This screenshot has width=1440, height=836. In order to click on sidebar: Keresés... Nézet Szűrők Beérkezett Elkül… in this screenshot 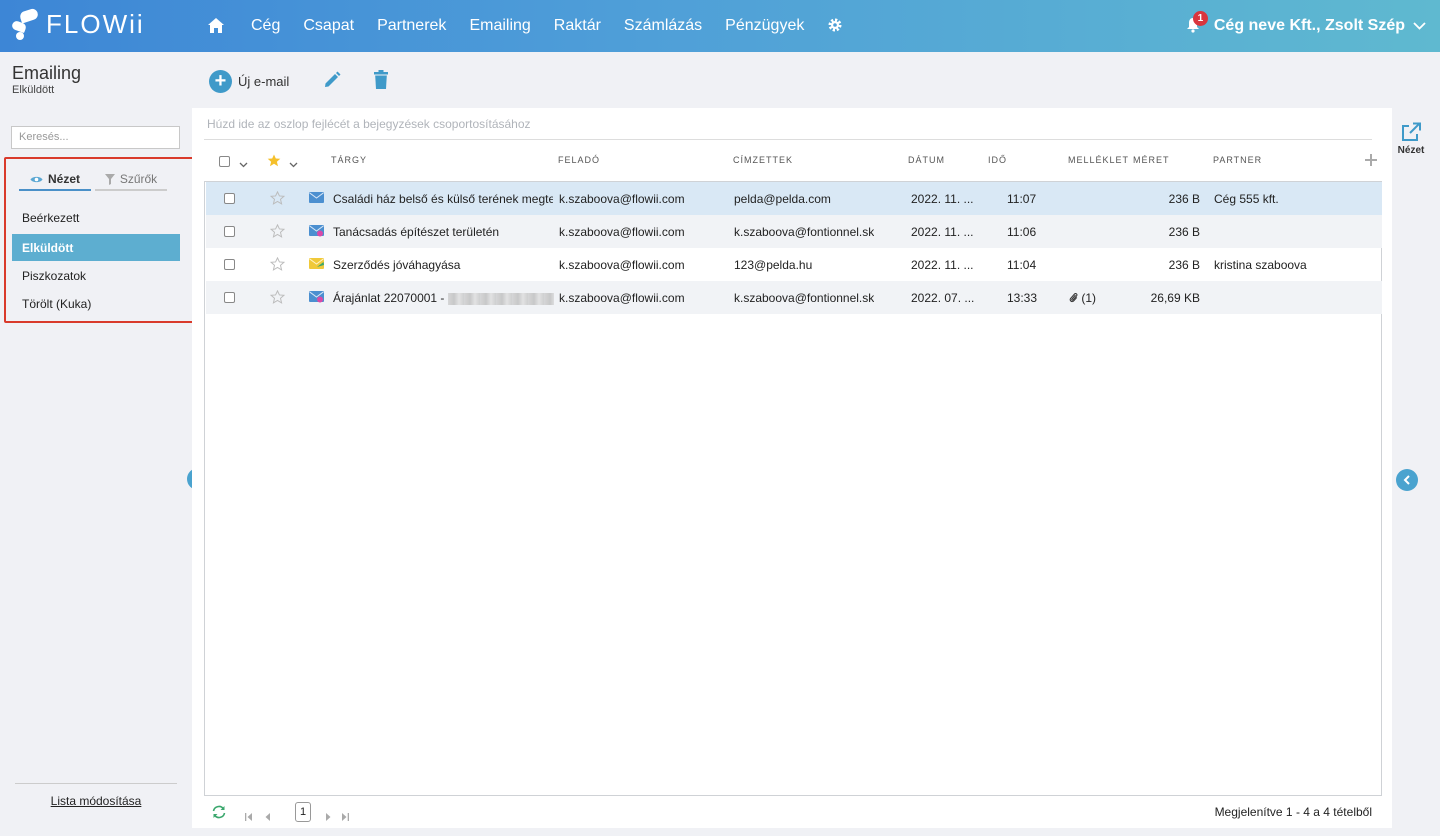, I will do `click(99, 472)`.